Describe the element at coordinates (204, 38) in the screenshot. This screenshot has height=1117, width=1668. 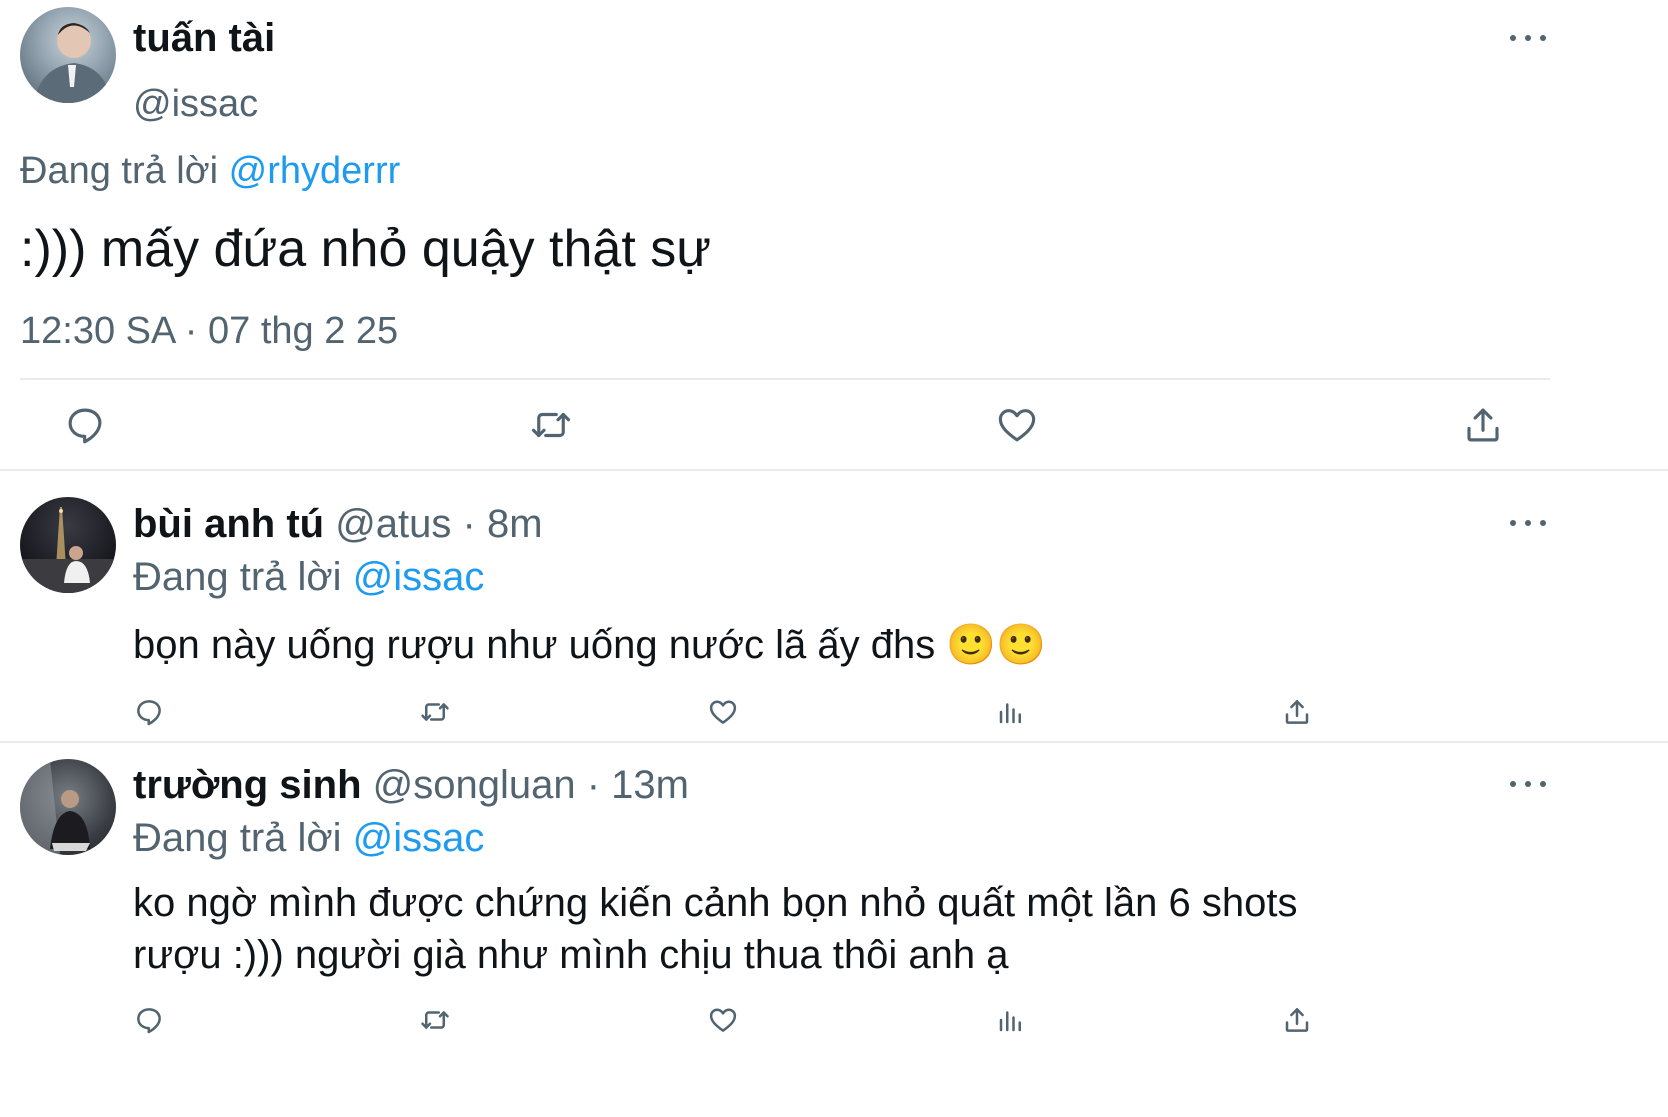
I see `display-name: tuấn tài` at that location.